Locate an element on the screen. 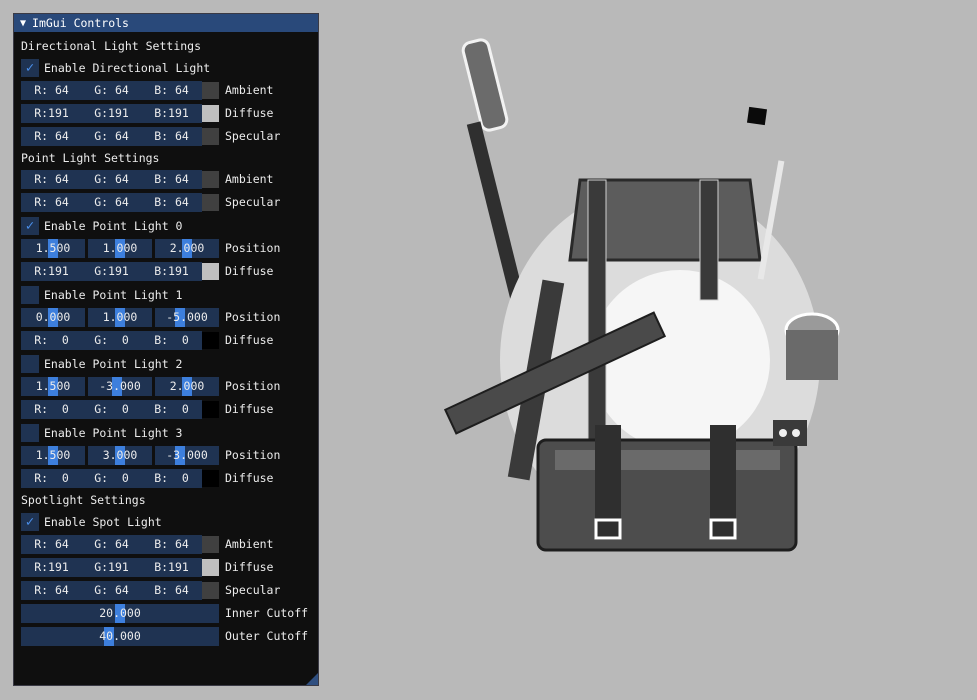  spot-specular-r: R: 64 is located at coordinates (51, 590).